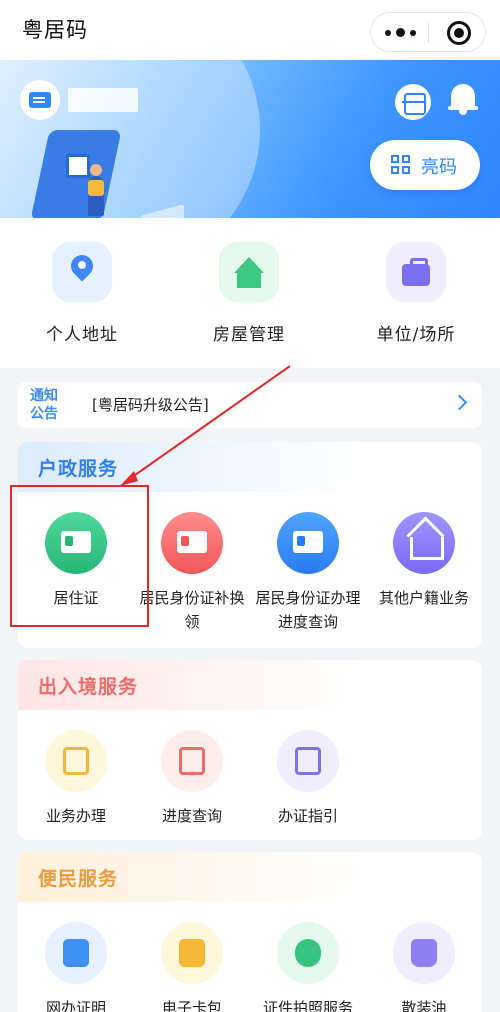  I want to click on quick-house-management: 房屋管理, so click(249, 293).